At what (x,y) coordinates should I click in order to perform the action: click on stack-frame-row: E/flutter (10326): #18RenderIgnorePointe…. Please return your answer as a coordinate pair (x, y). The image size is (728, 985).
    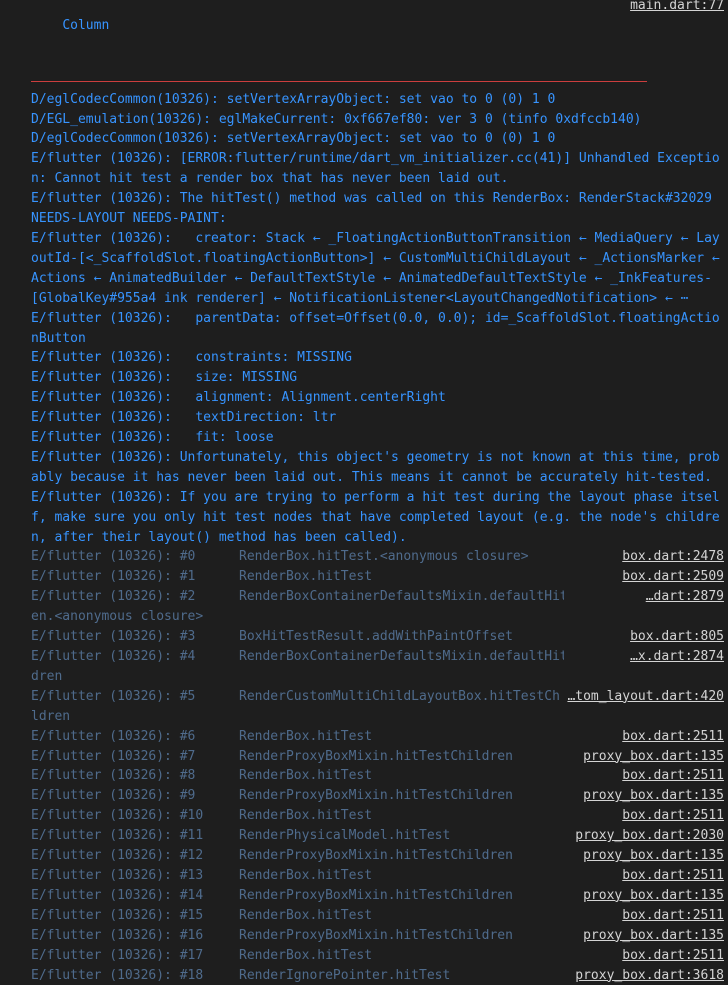
    Looking at the image, I should click on (364, 975).